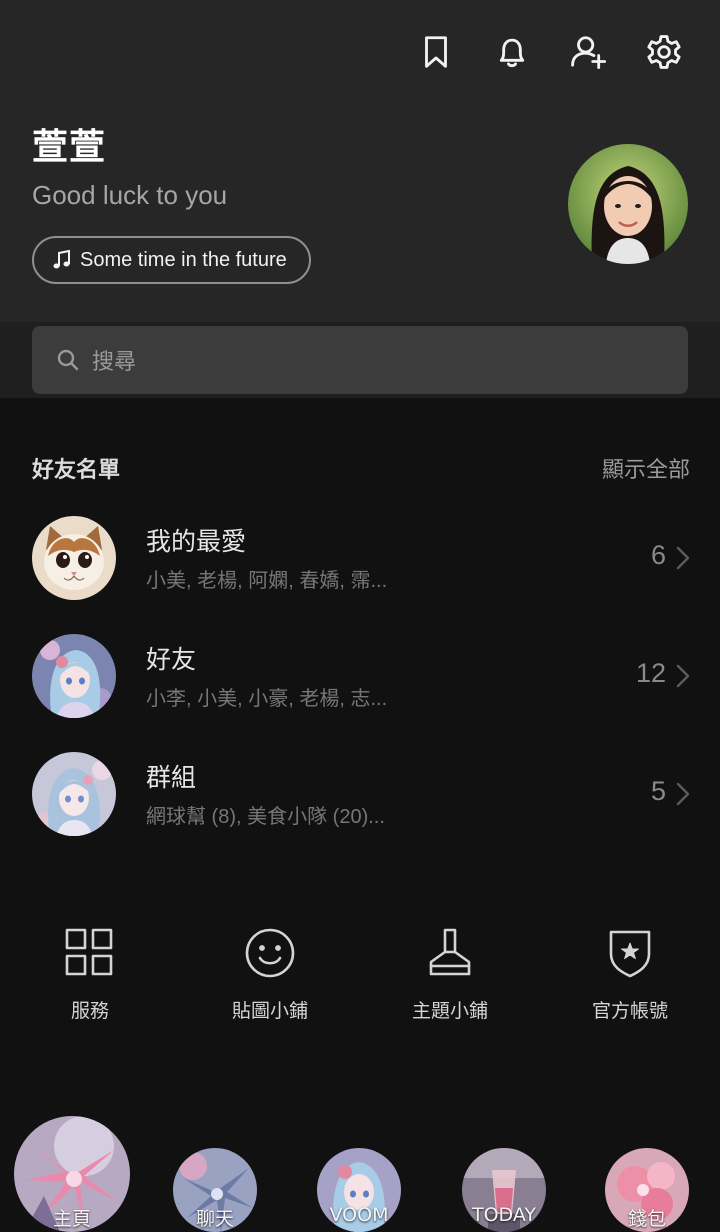 The width and height of the screenshot is (720, 1232). Describe the element at coordinates (359, 1190) in the screenshot. I see `tab-voom: VOOM` at that location.